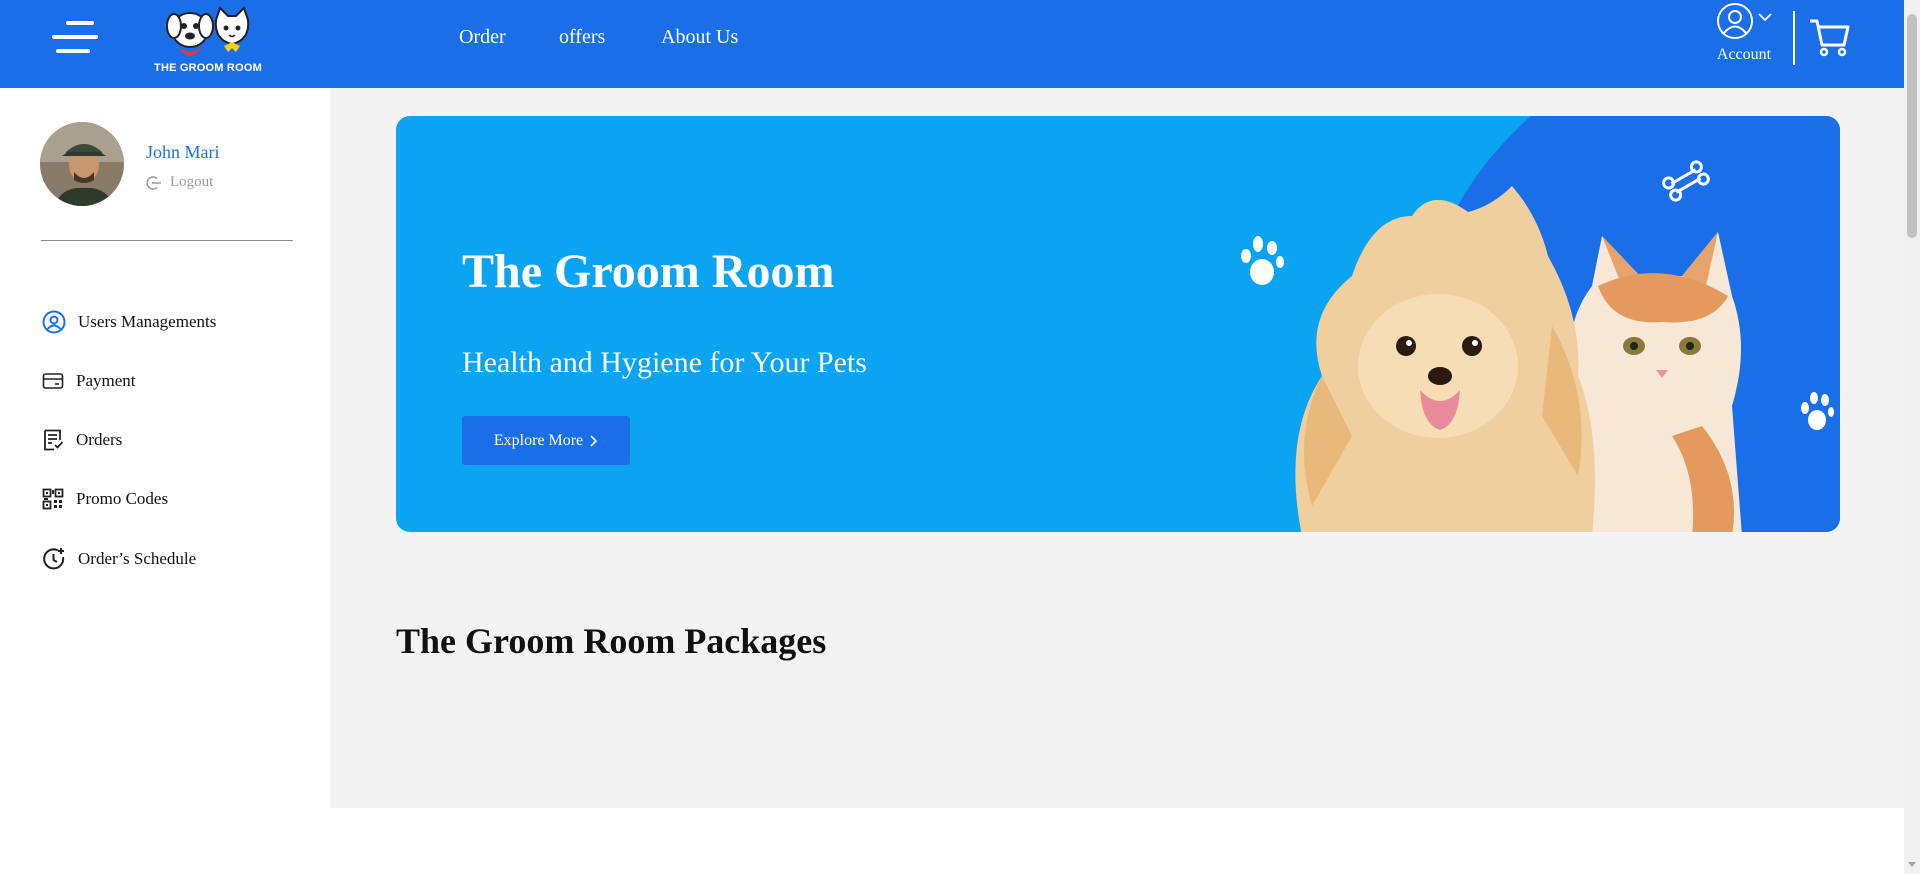 The height and width of the screenshot is (874, 1920). What do you see at coordinates (77, 38) in the screenshot?
I see `hamburger-menu-icon` at bounding box center [77, 38].